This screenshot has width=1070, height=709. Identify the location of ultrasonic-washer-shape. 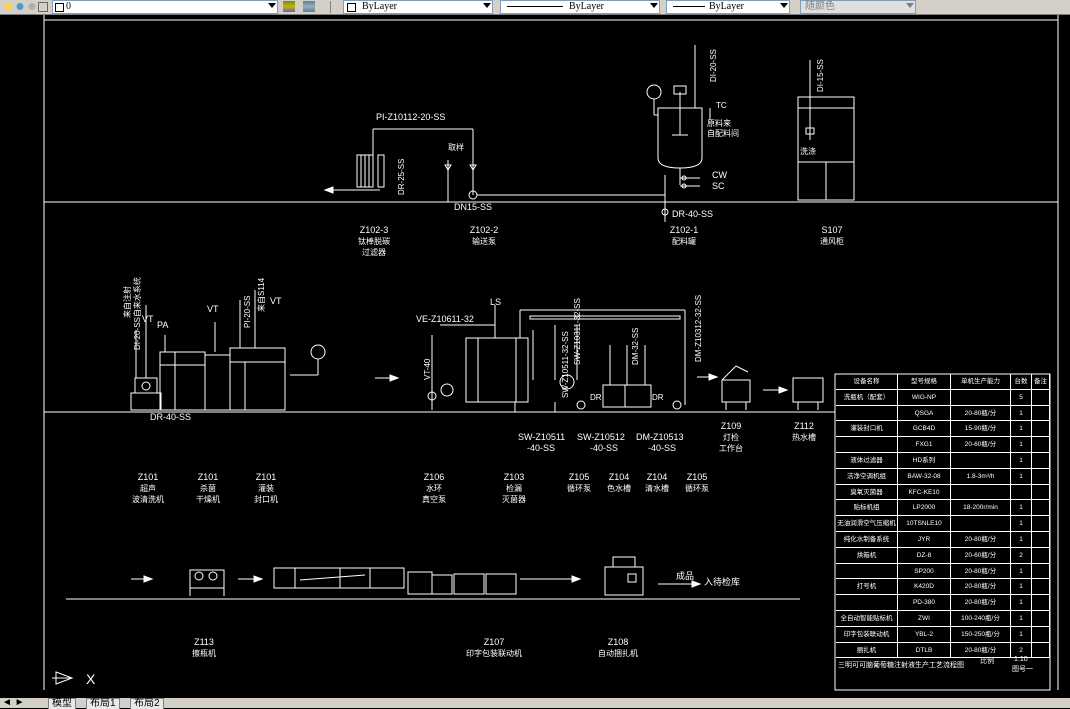
(146, 401).